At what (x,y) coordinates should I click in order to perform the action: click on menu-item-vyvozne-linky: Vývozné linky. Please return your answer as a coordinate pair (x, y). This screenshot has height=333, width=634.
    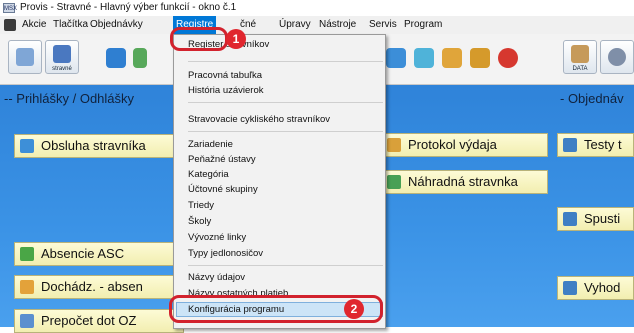
    Looking at the image, I should click on (217, 237).